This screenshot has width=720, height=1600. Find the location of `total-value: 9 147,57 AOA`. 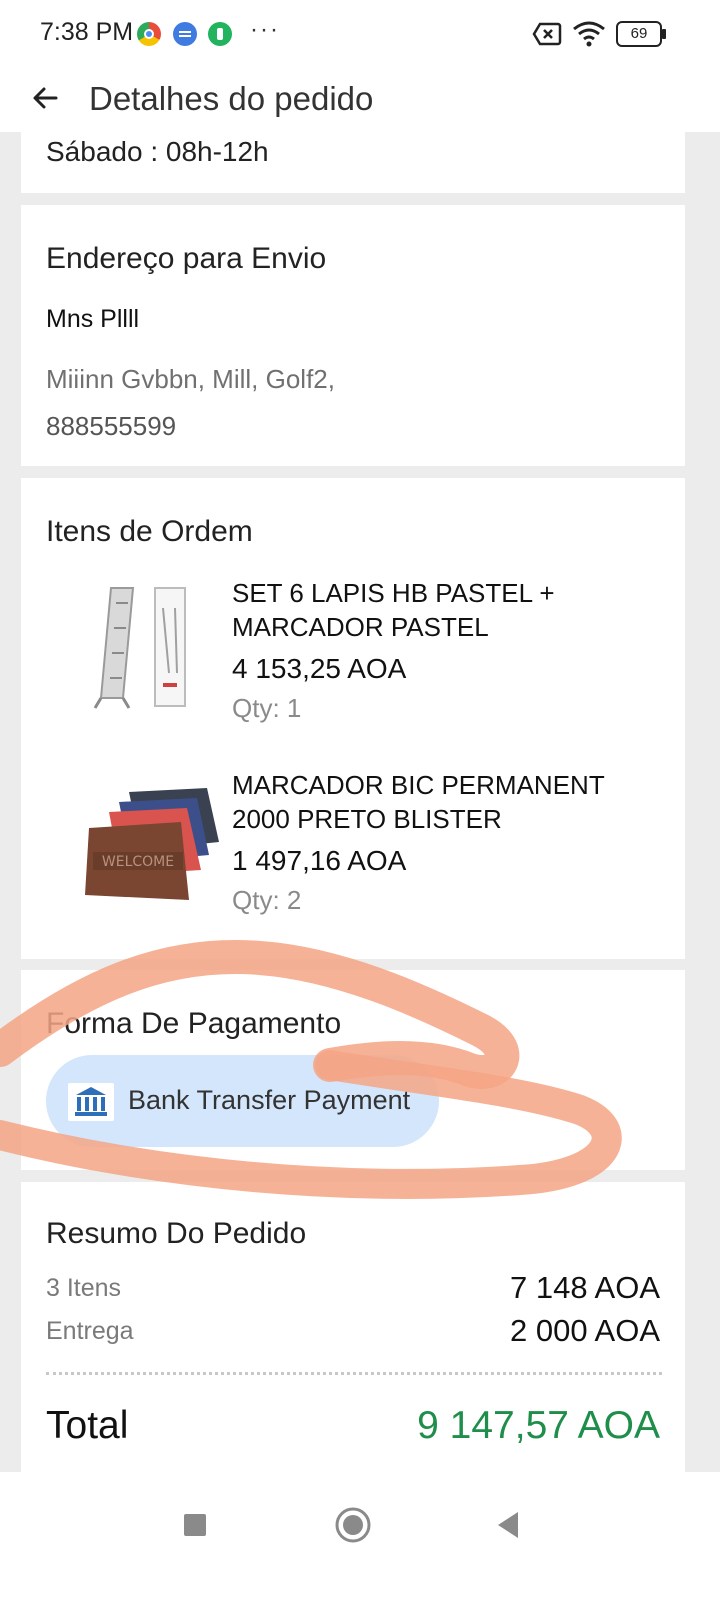

total-value: 9 147,57 AOA is located at coordinates (538, 1425).